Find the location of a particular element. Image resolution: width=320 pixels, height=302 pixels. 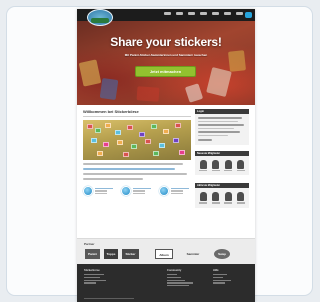

globe-logo-icon is located at coordinates (100, 17).